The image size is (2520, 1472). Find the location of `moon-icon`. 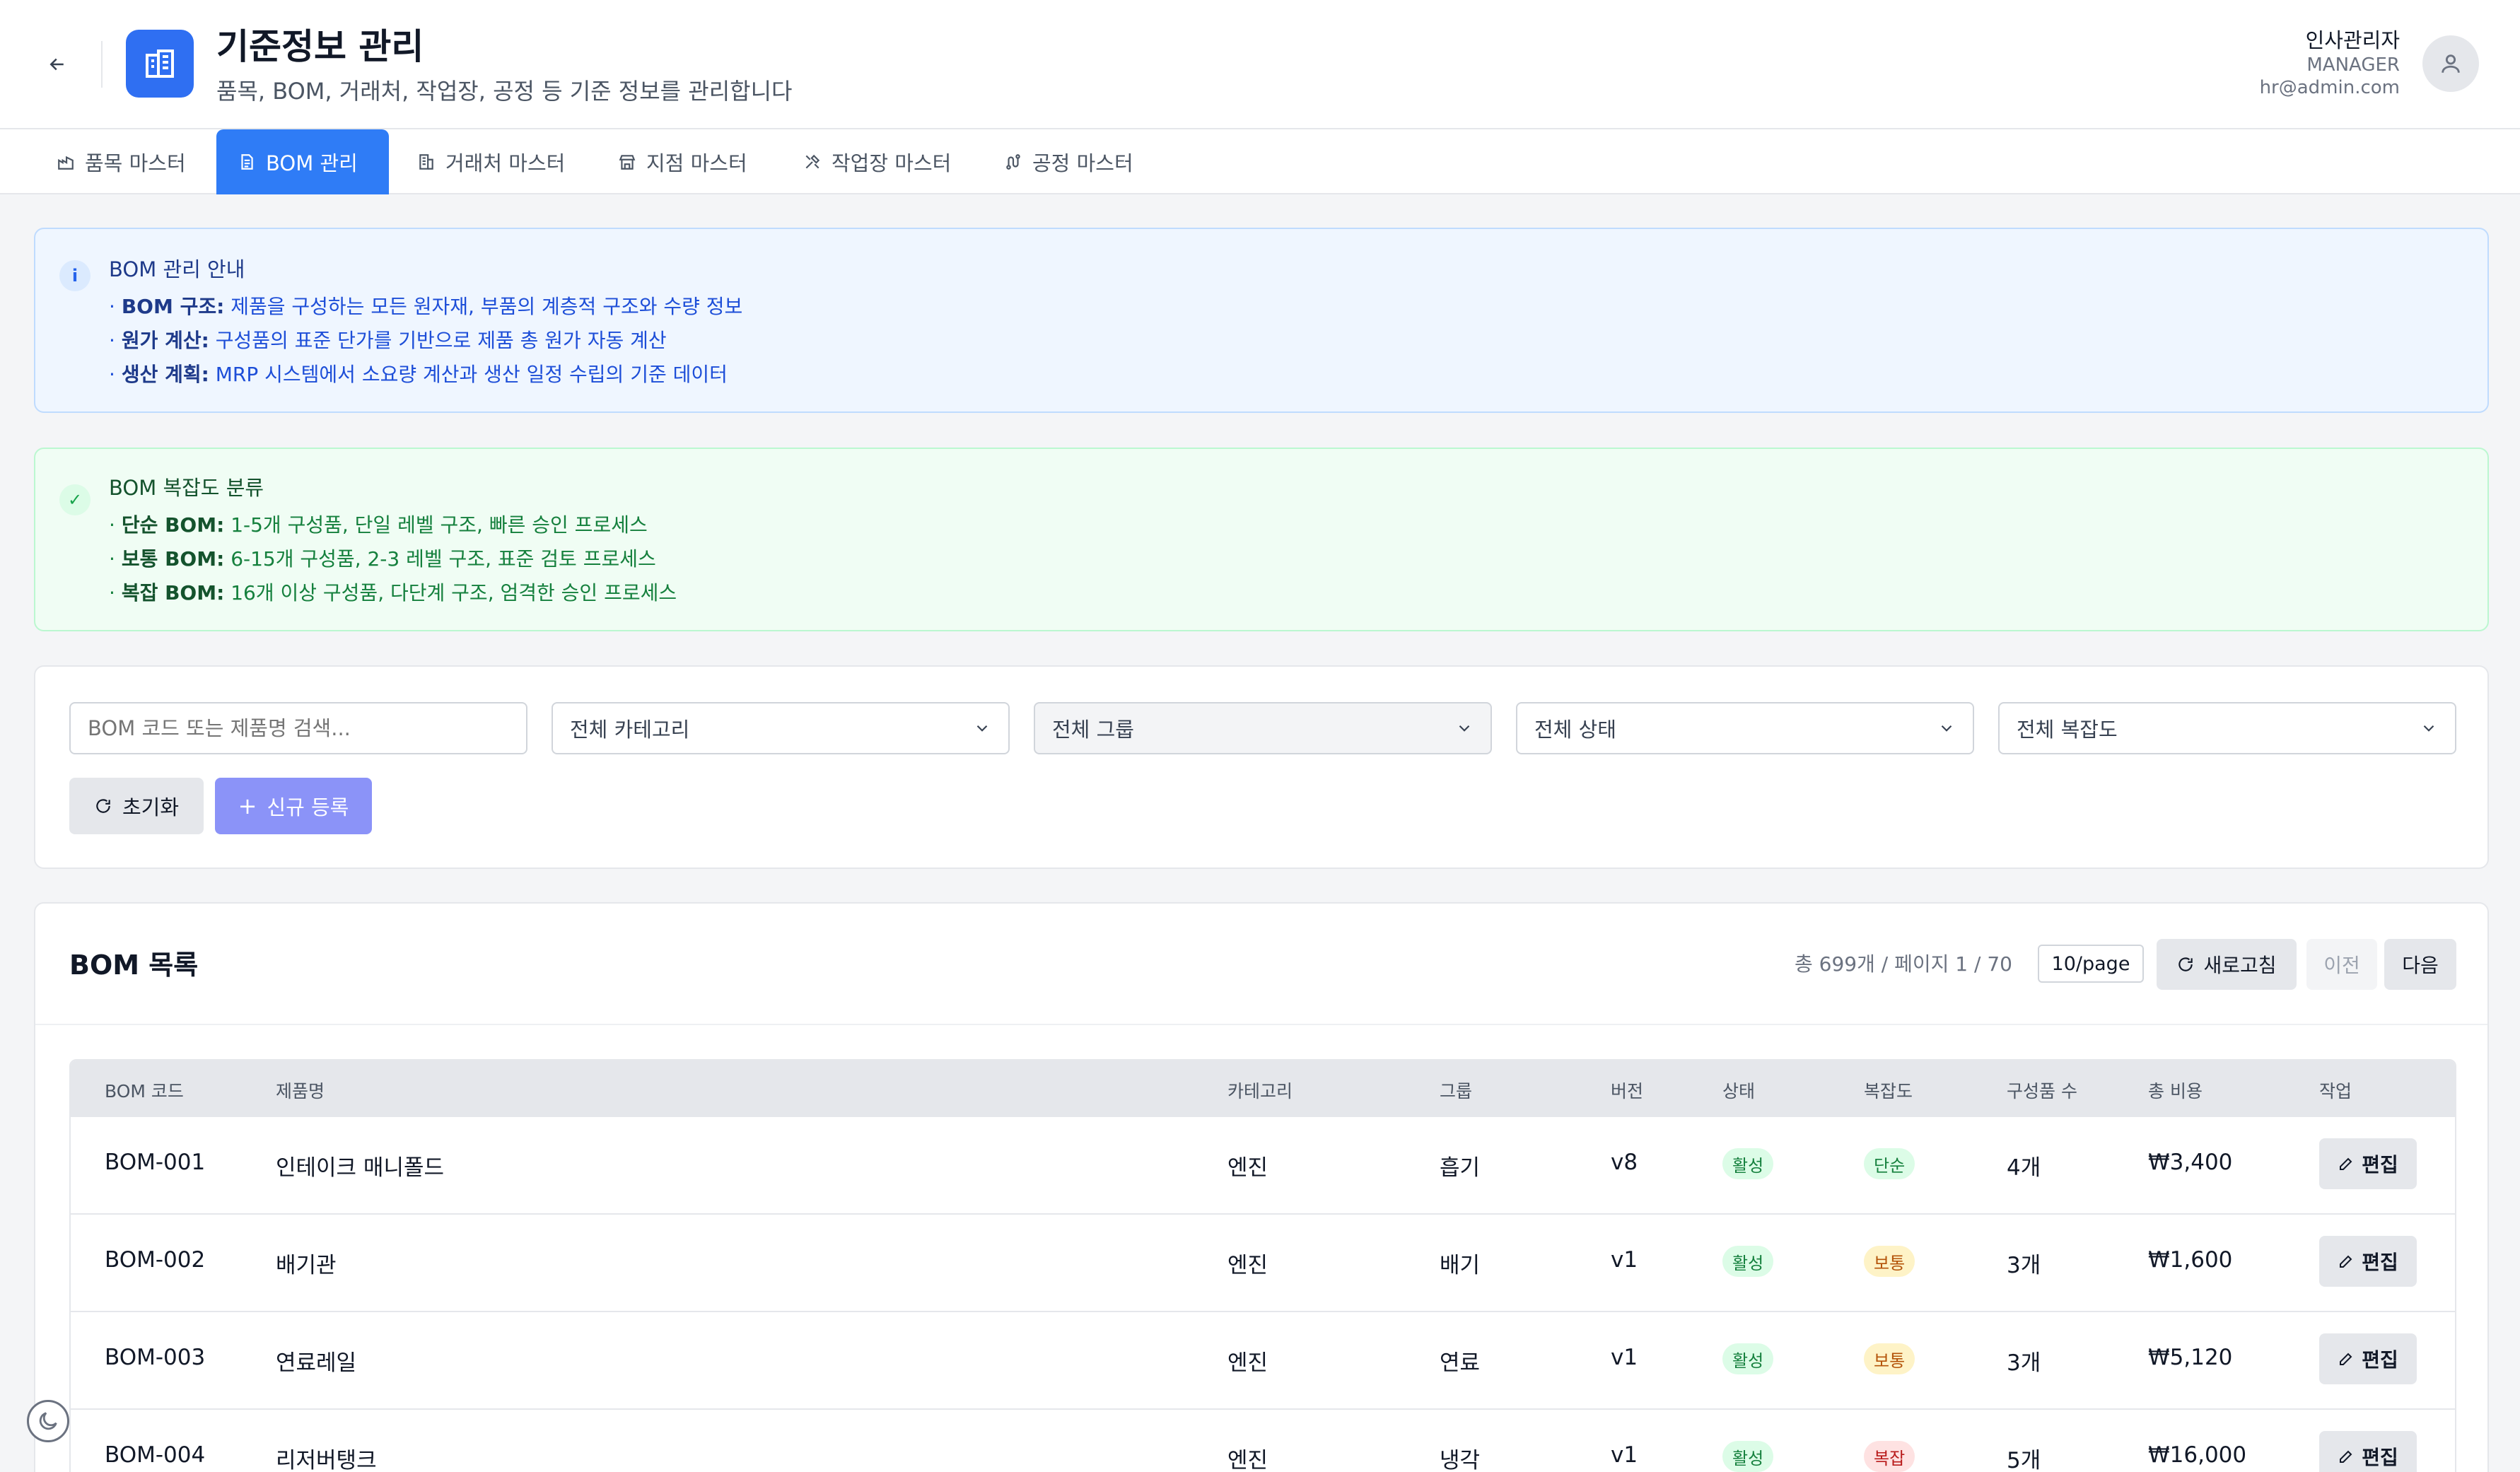

moon-icon is located at coordinates (48, 1421).